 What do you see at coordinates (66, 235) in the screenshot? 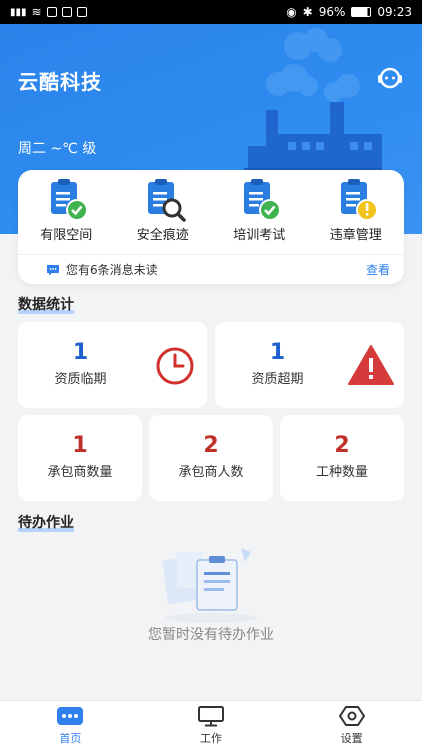
I see `quick-action-label: 有限空间` at bounding box center [66, 235].